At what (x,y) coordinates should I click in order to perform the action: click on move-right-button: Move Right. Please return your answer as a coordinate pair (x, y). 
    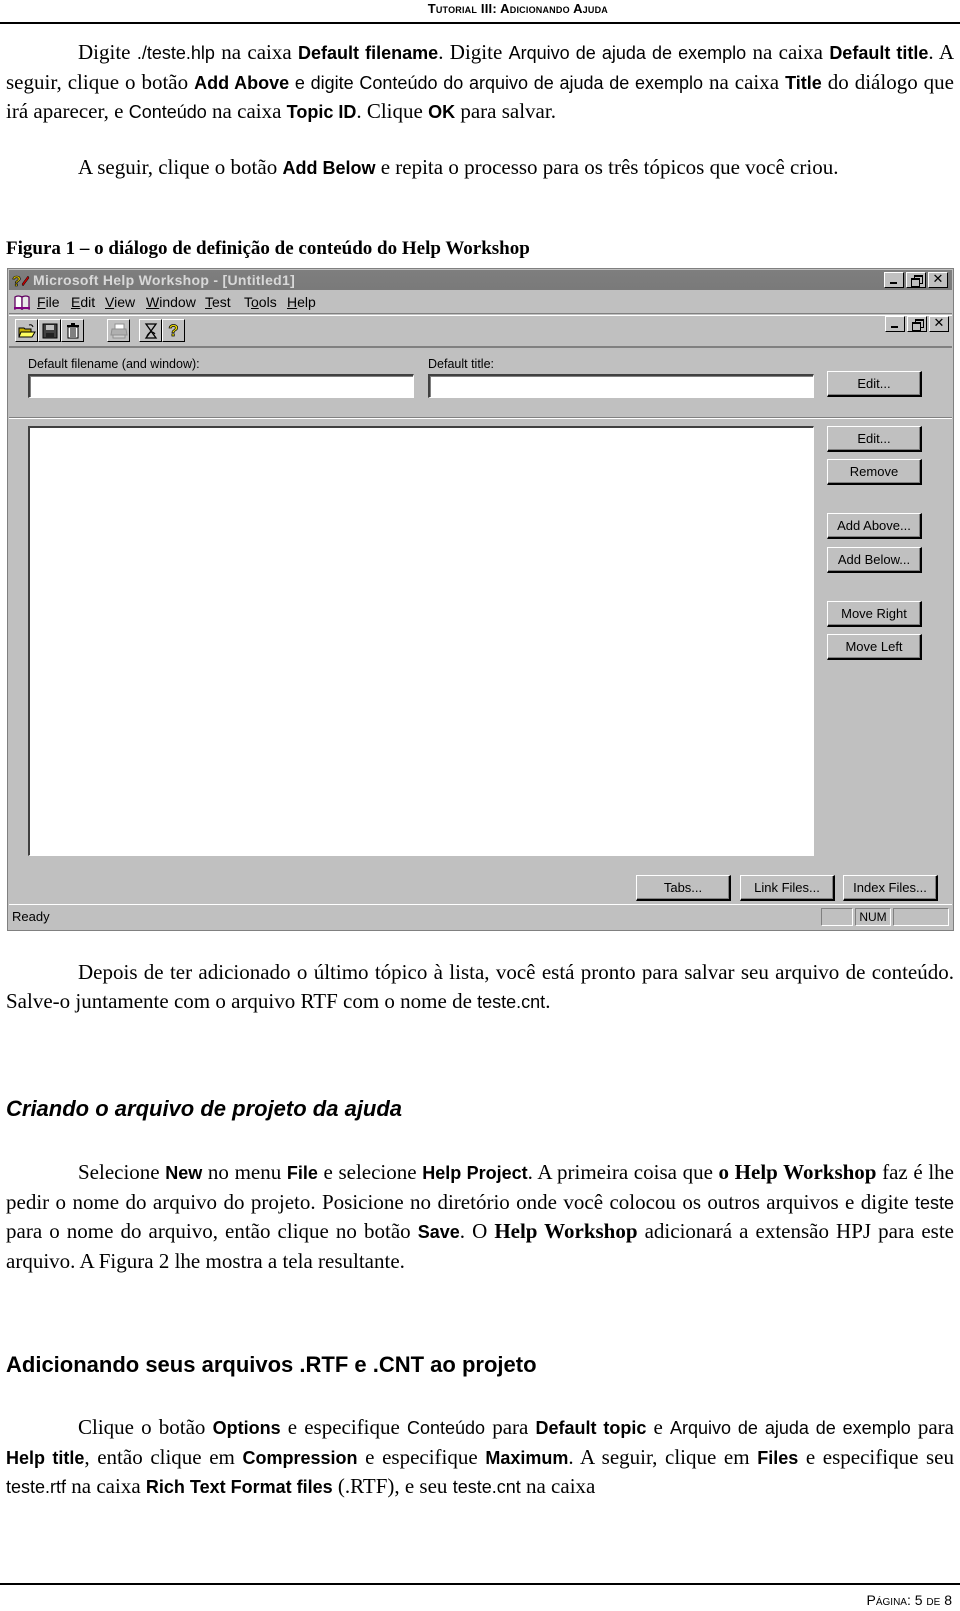
    Looking at the image, I should click on (874, 614).